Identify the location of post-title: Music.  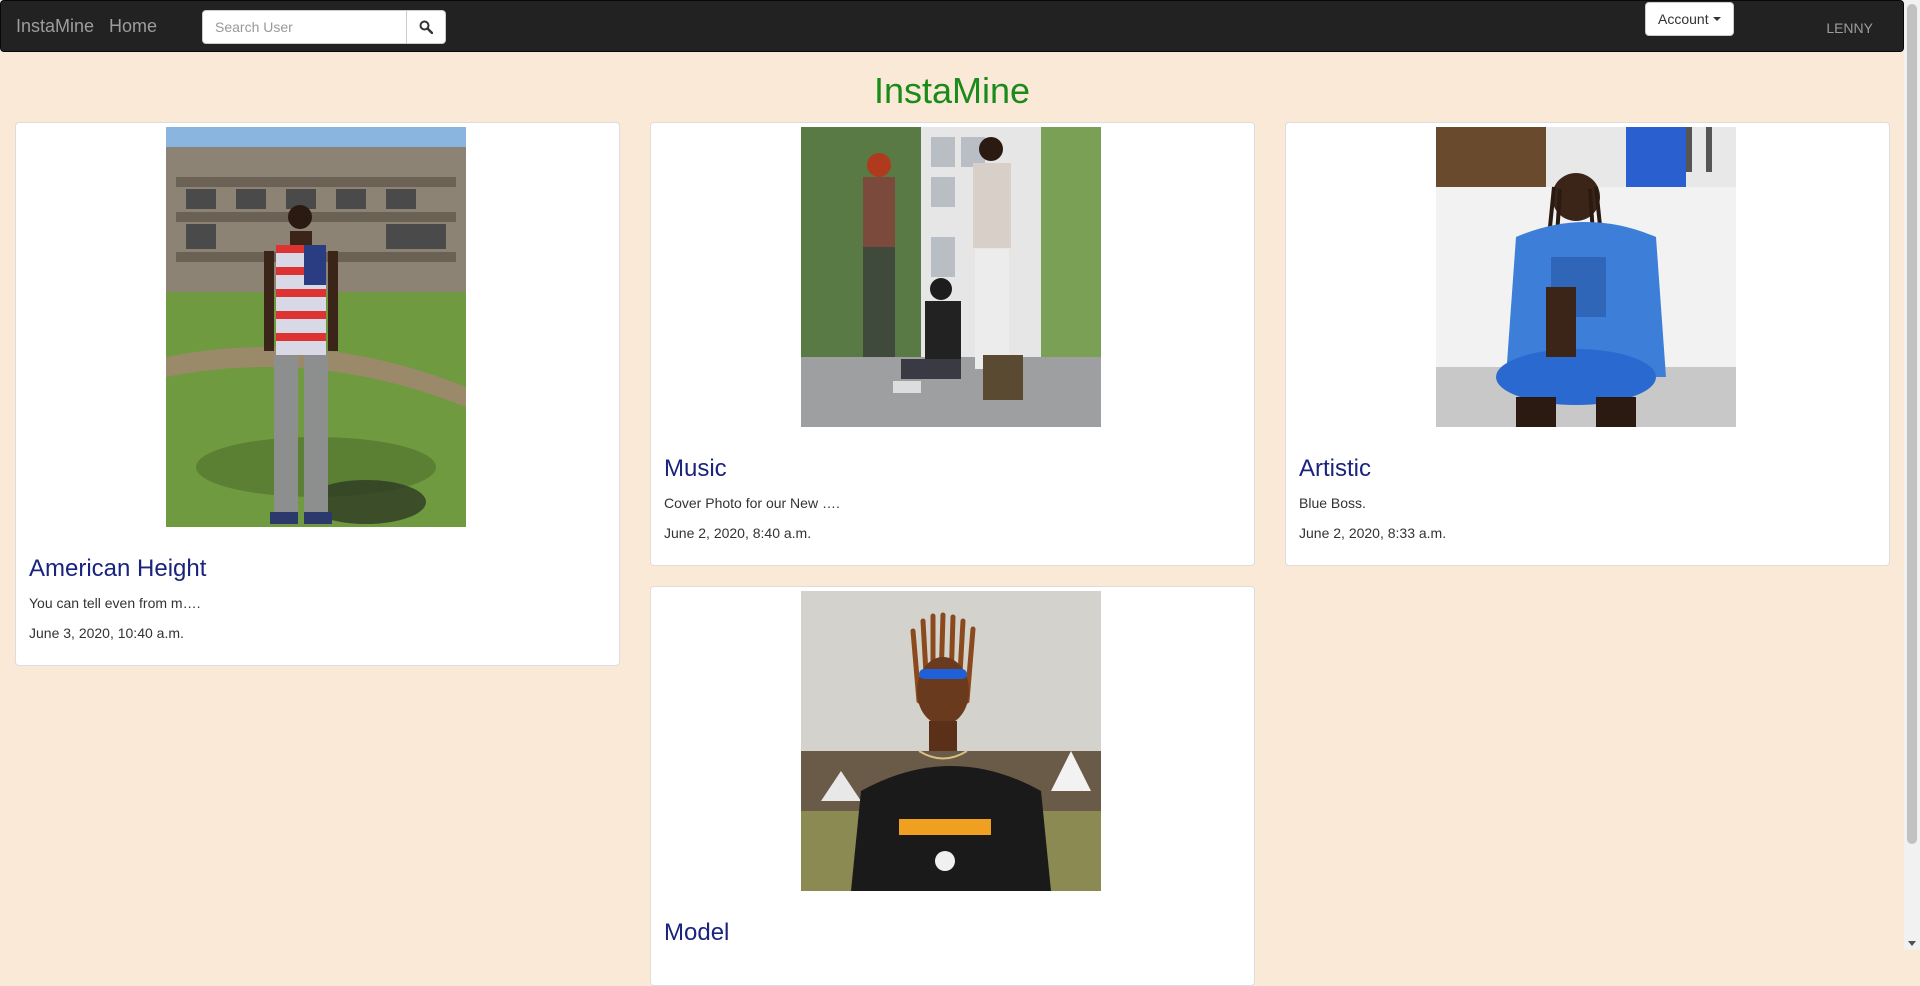
(695, 469).